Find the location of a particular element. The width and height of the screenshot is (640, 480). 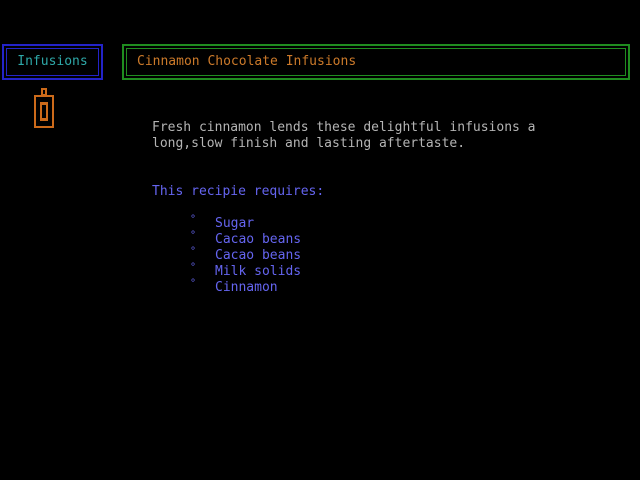

page-title: Cinnamon Chocolate Infusions is located at coordinates (376, 62).